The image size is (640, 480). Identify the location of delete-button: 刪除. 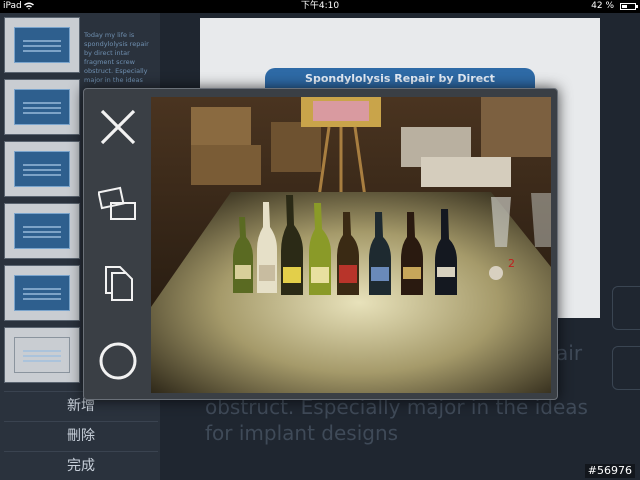
(81, 435).